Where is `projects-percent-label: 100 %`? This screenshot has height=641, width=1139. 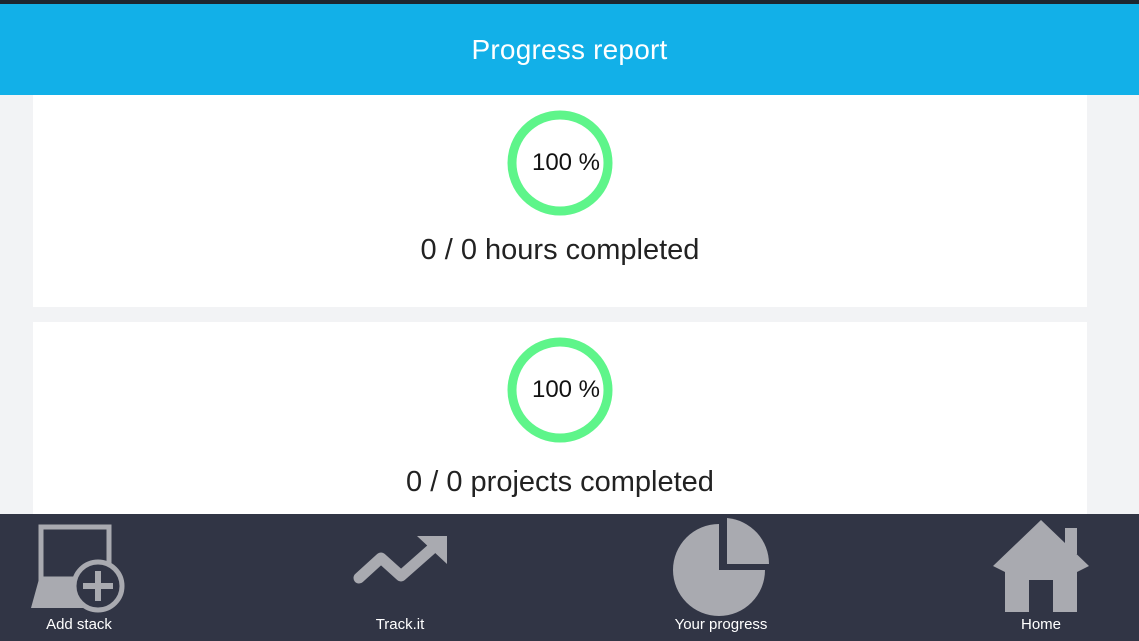 projects-percent-label: 100 % is located at coordinates (566, 389).